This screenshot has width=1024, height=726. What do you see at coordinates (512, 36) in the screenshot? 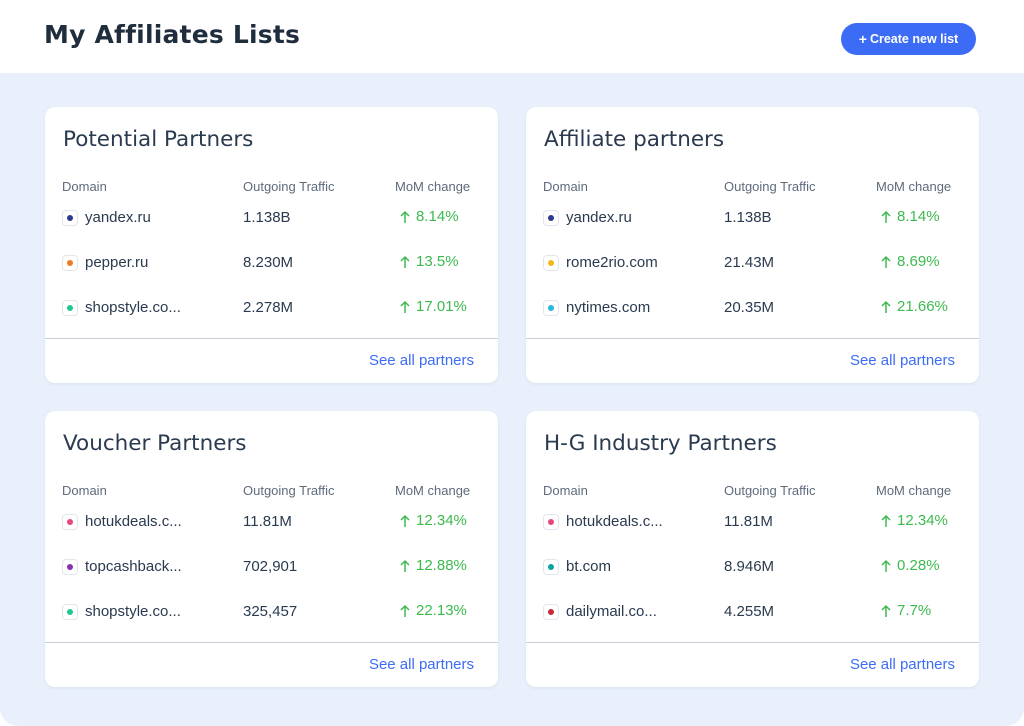
I see `page-header: My Affiliates Lists + Create new list` at bounding box center [512, 36].